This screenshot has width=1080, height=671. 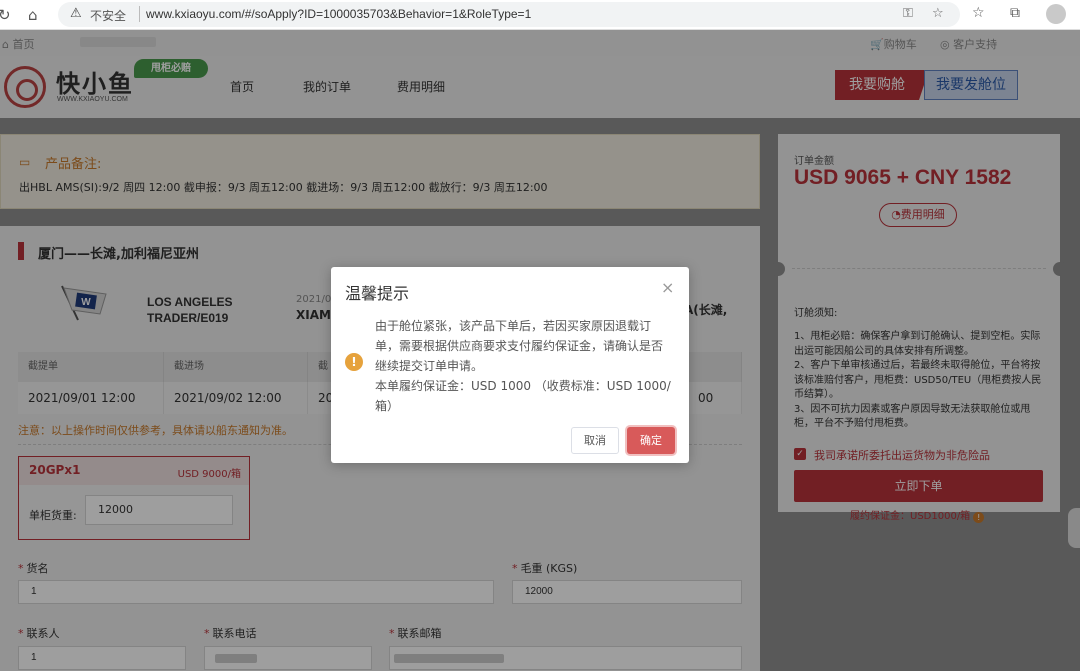 What do you see at coordinates (5, 15) in the screenshot?
I see `reload-icon: ↻` at bounding box center [5, 15].